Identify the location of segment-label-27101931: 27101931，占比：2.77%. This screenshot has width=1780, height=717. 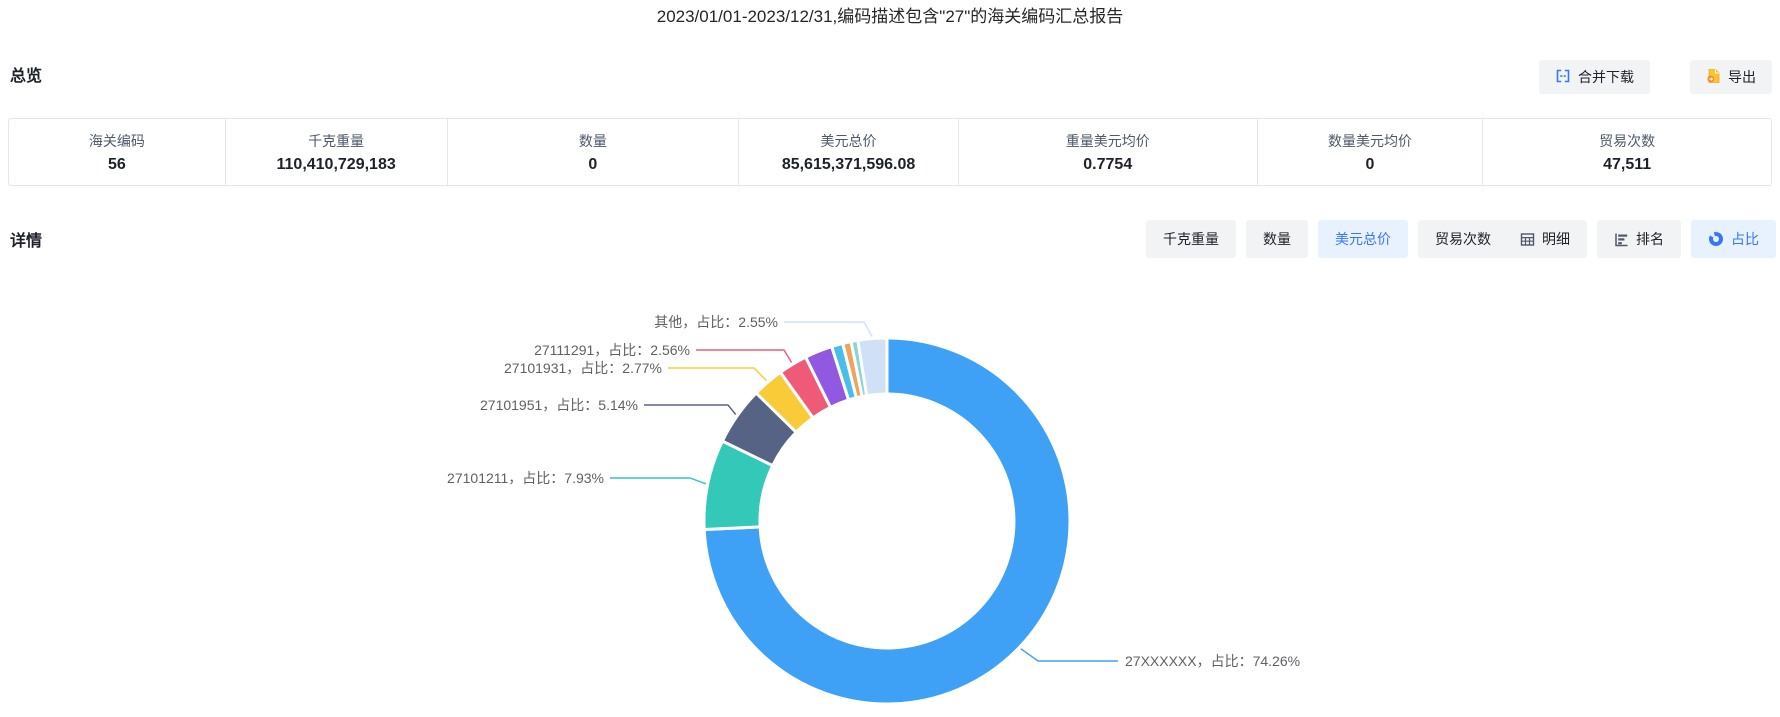
(583, 368).